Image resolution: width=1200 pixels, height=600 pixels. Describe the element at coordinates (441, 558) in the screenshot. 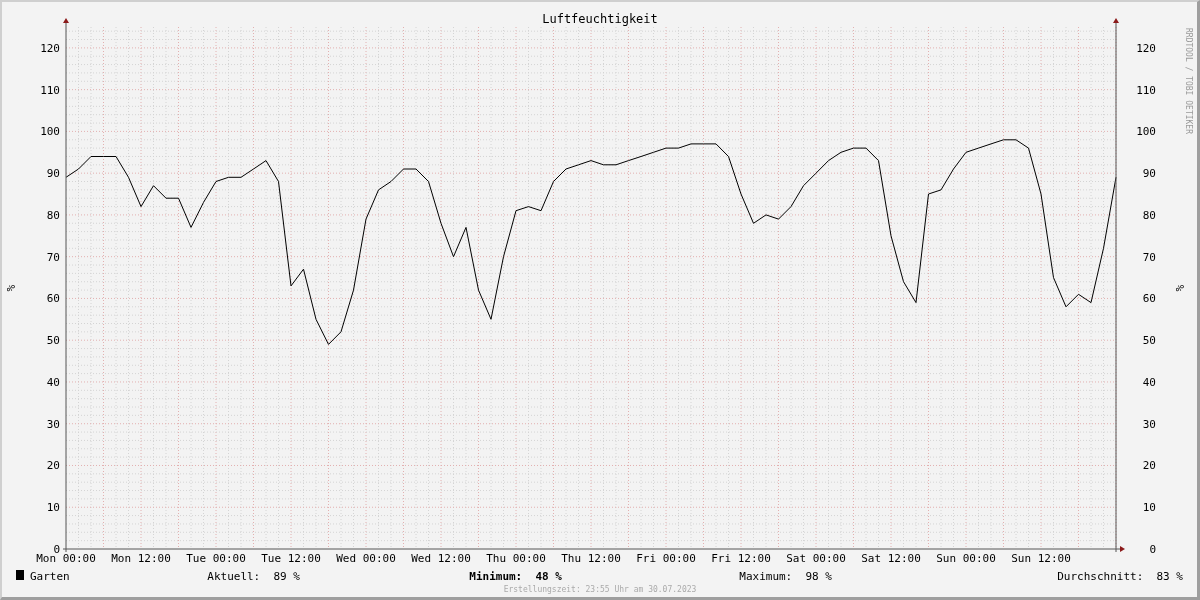

I see `x-tick-label: Wed 12:00` at that location.